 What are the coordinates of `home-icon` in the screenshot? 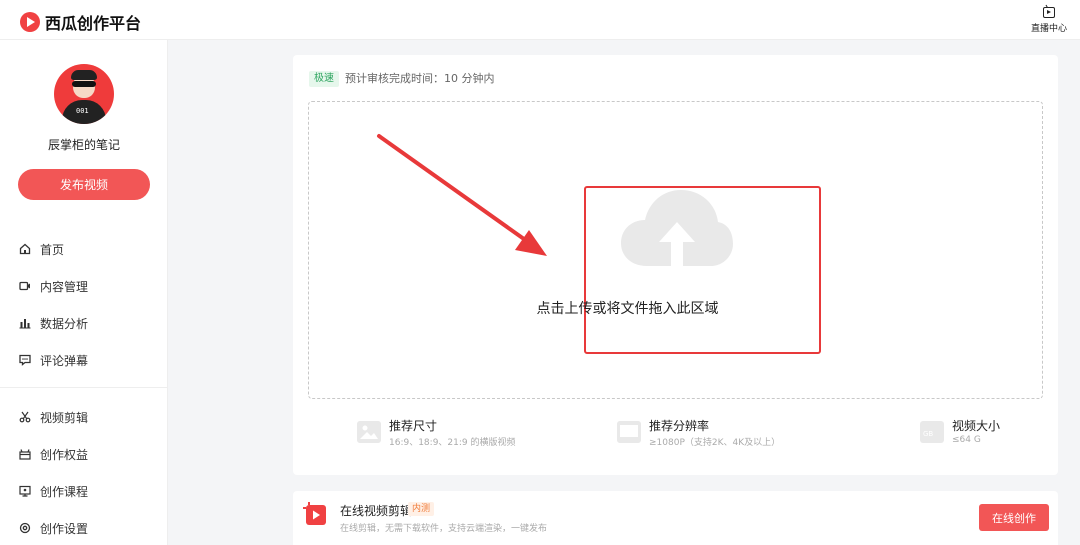 It's located at (25, 249).